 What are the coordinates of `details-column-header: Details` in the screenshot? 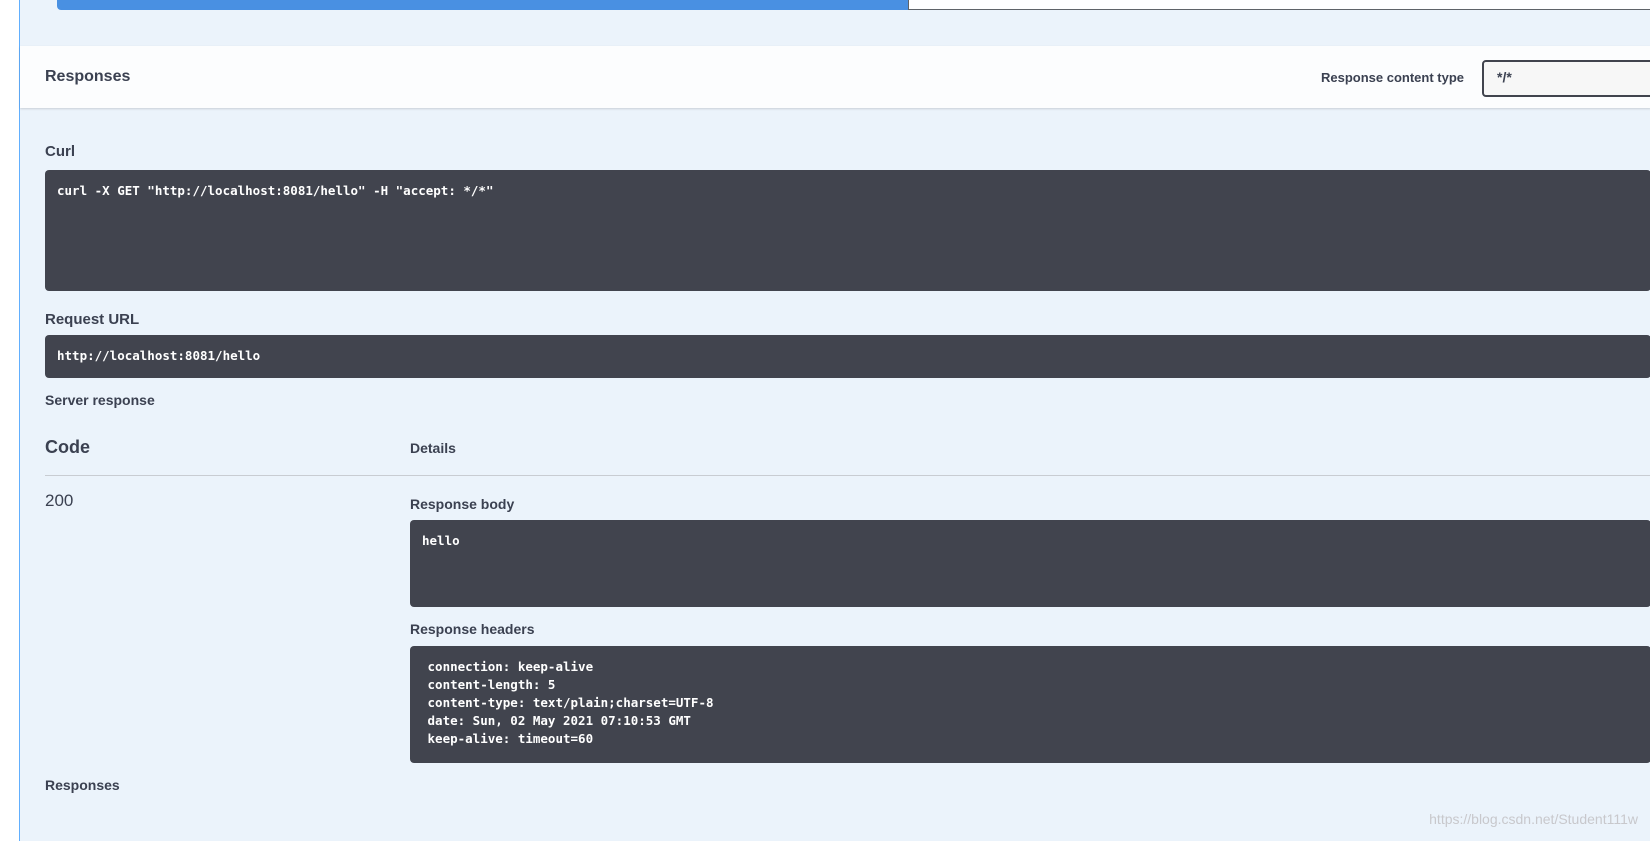 It's located at (433, 448).